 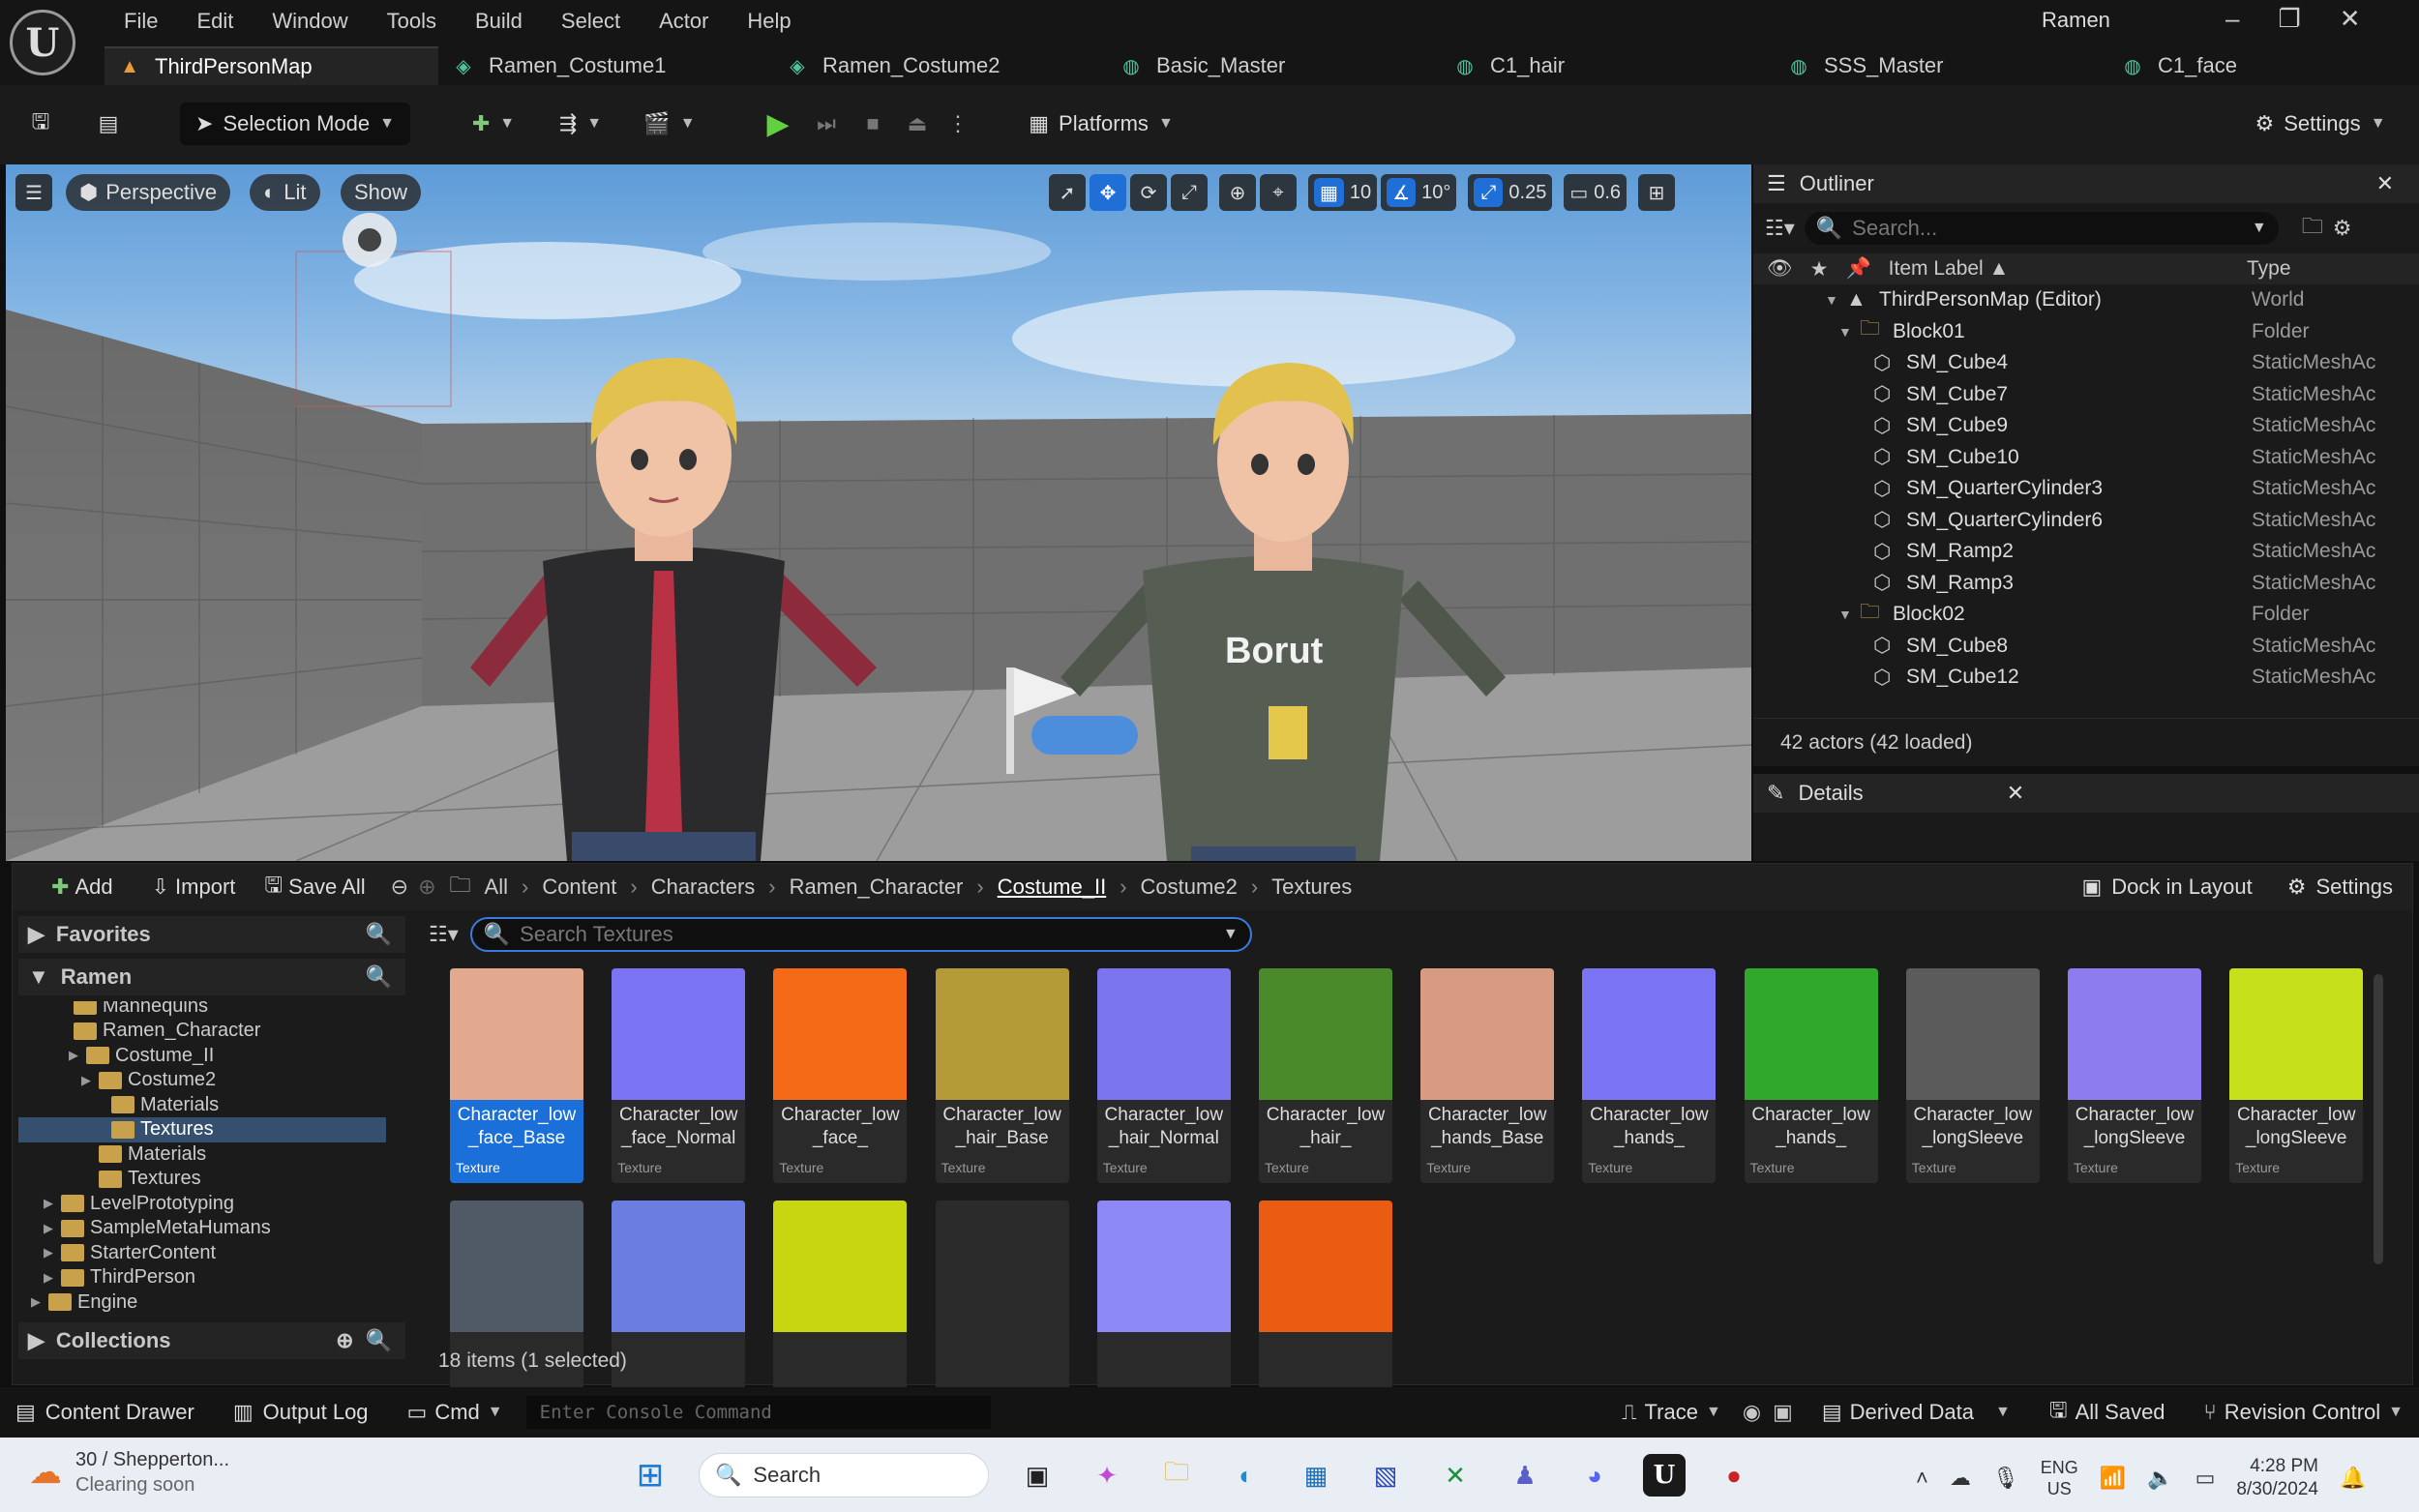 What do you see at coordinates (285, 192) in the screenshot?
I see `lit-button: ◐ Lit` at bounding box center [285, 192].